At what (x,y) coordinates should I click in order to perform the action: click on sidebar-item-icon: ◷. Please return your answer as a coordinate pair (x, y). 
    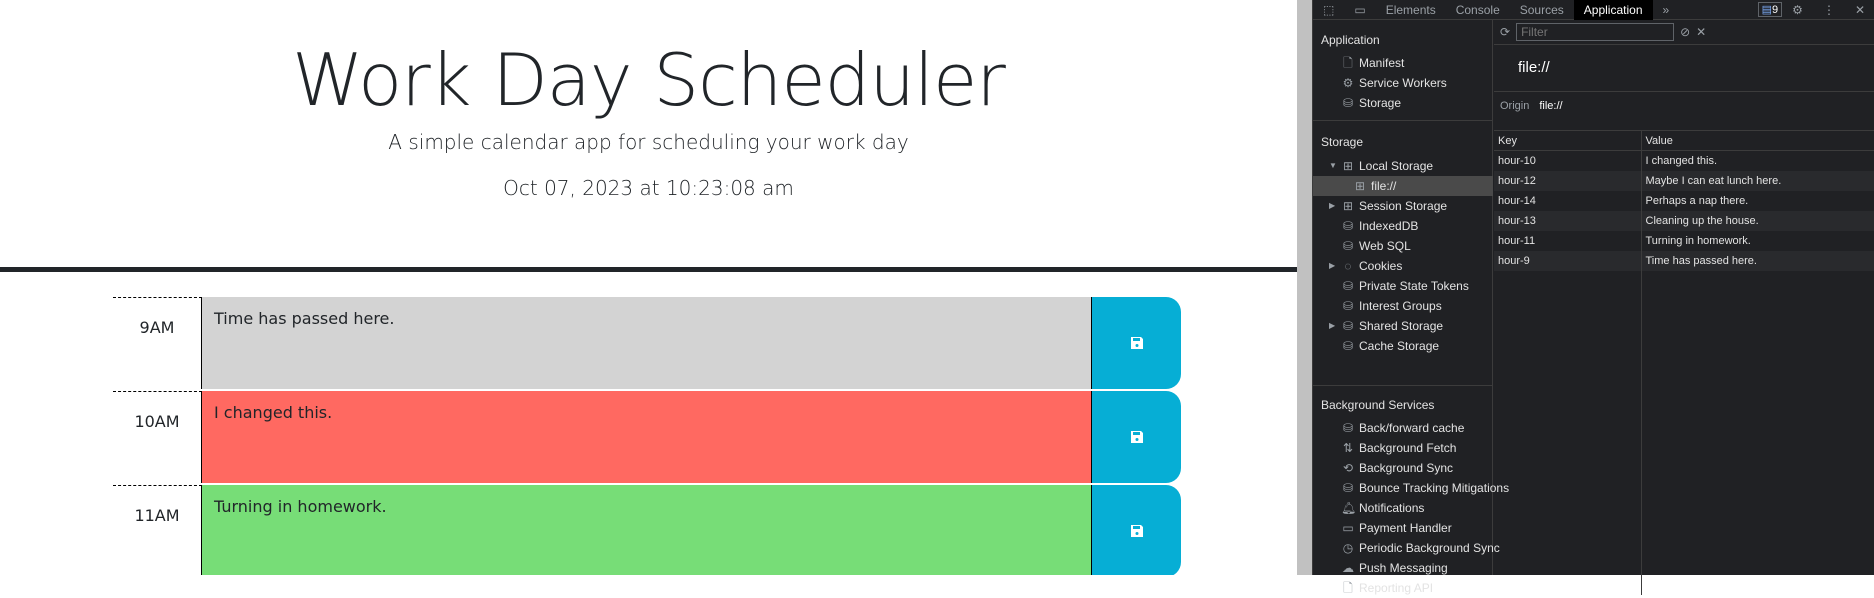
    Looking at the image, I should click on (1348, 548).